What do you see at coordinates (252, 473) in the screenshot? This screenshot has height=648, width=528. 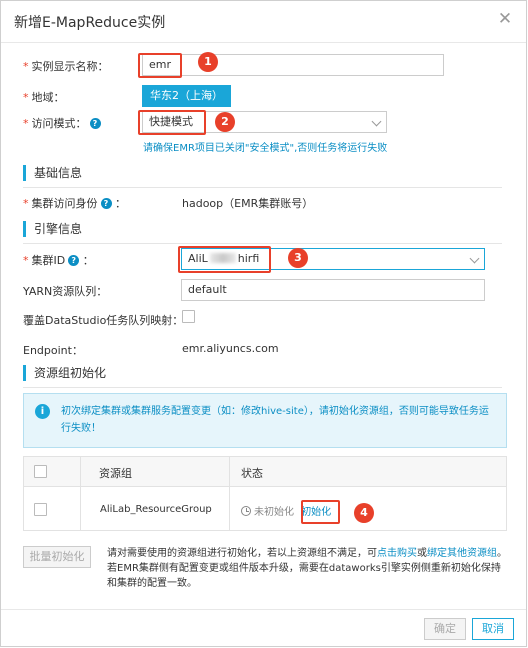 I see `col-status: 状态` at bounding box center [252, 473].